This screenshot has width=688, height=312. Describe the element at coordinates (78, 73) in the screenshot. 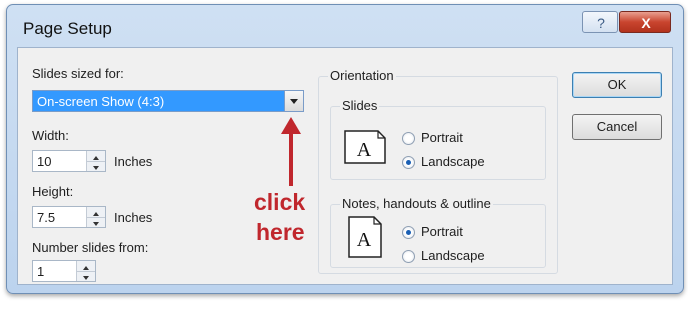

I see `slides-sized-for-label: Slides sized for:` at that location.